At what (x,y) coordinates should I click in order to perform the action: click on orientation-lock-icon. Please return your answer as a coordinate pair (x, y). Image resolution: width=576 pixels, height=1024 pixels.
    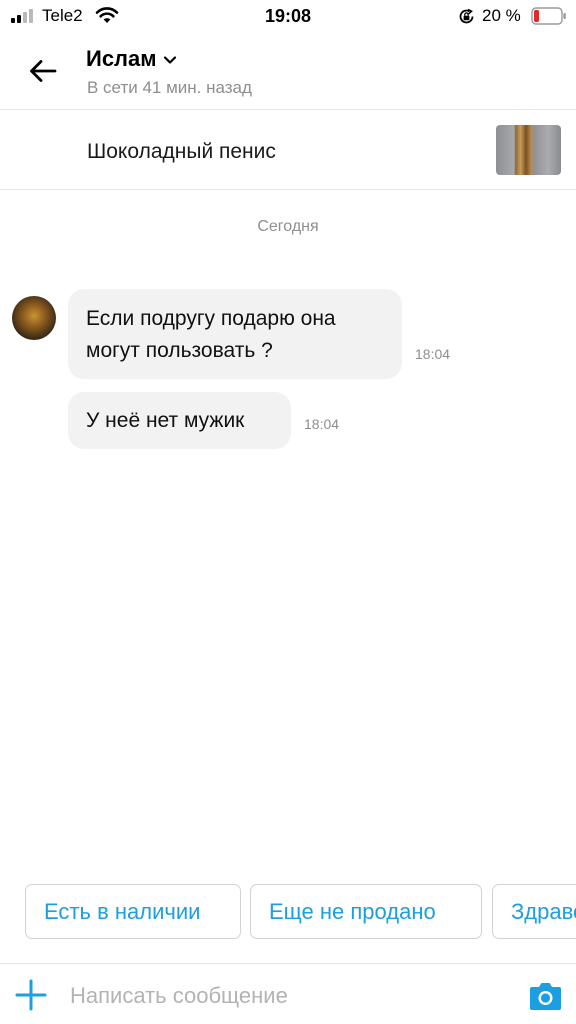
    Looking at the image, I should click on (466, 16).